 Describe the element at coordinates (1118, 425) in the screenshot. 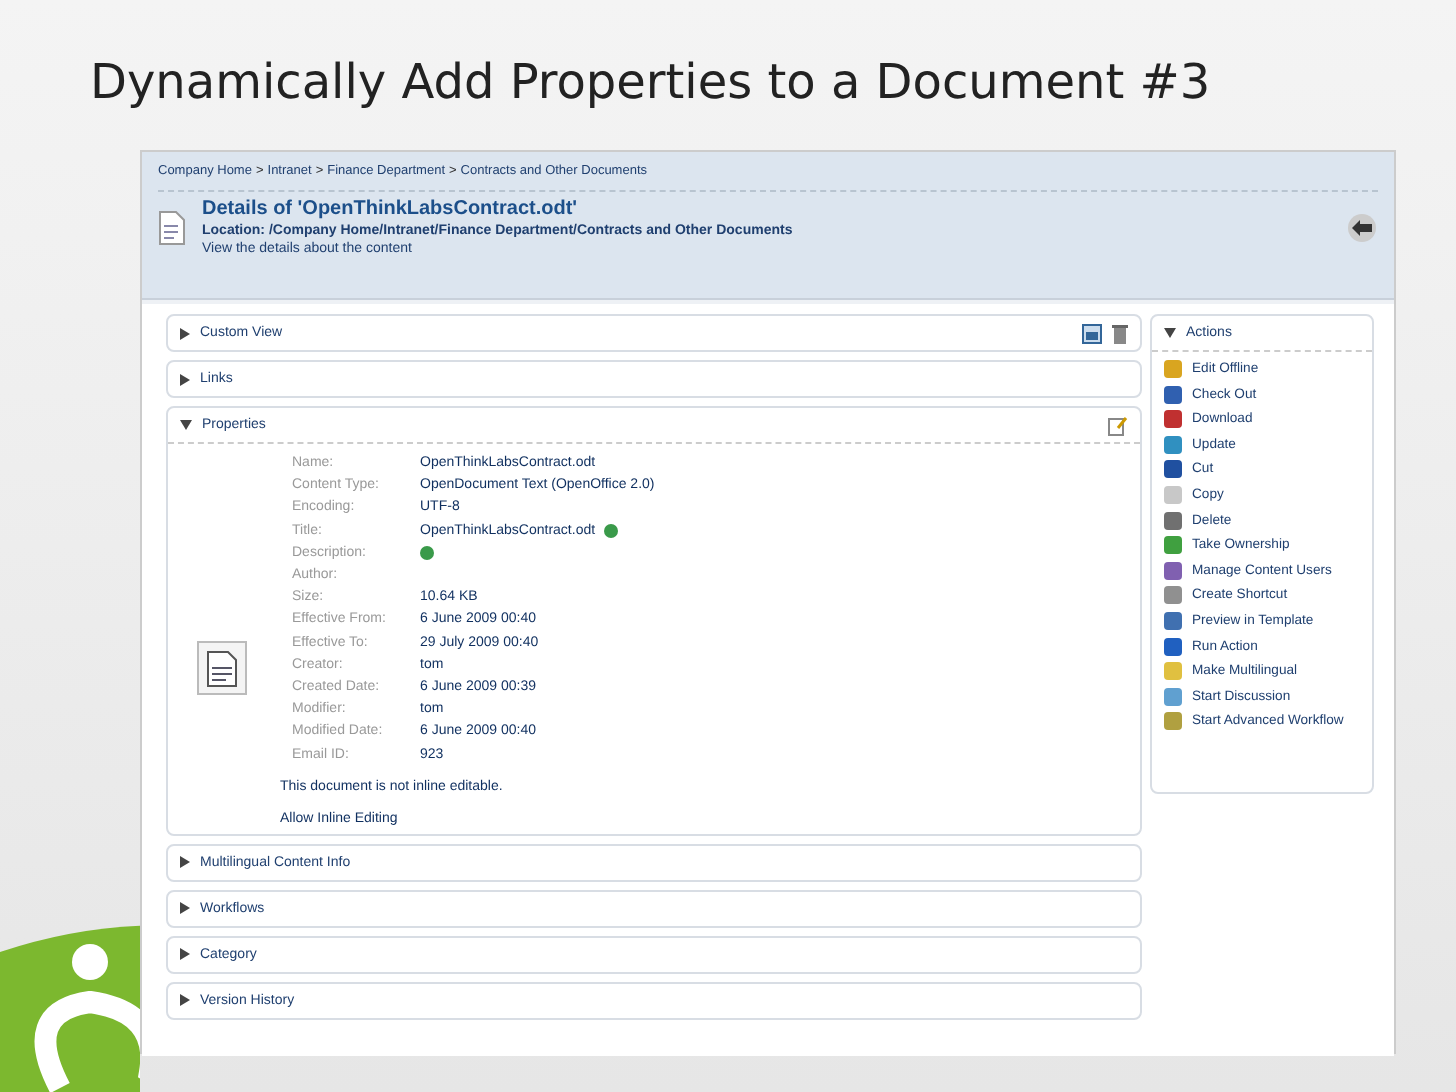

I see `edit-icon` at that location.